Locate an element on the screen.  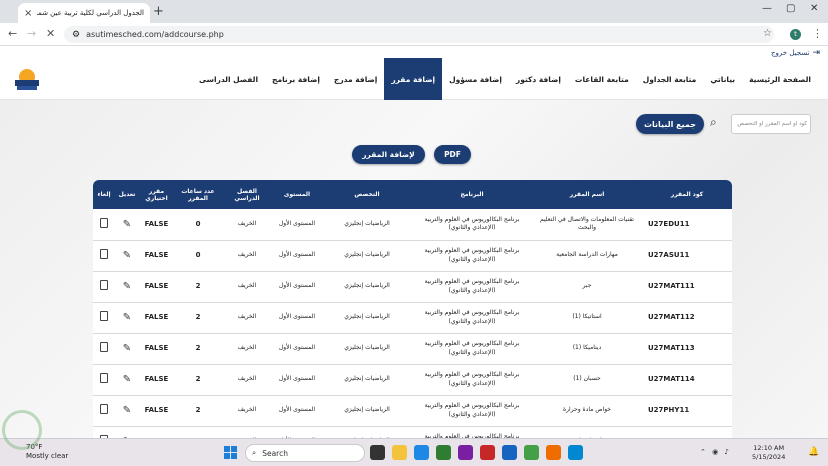
mail-icon is located at coordinates (487, 452).